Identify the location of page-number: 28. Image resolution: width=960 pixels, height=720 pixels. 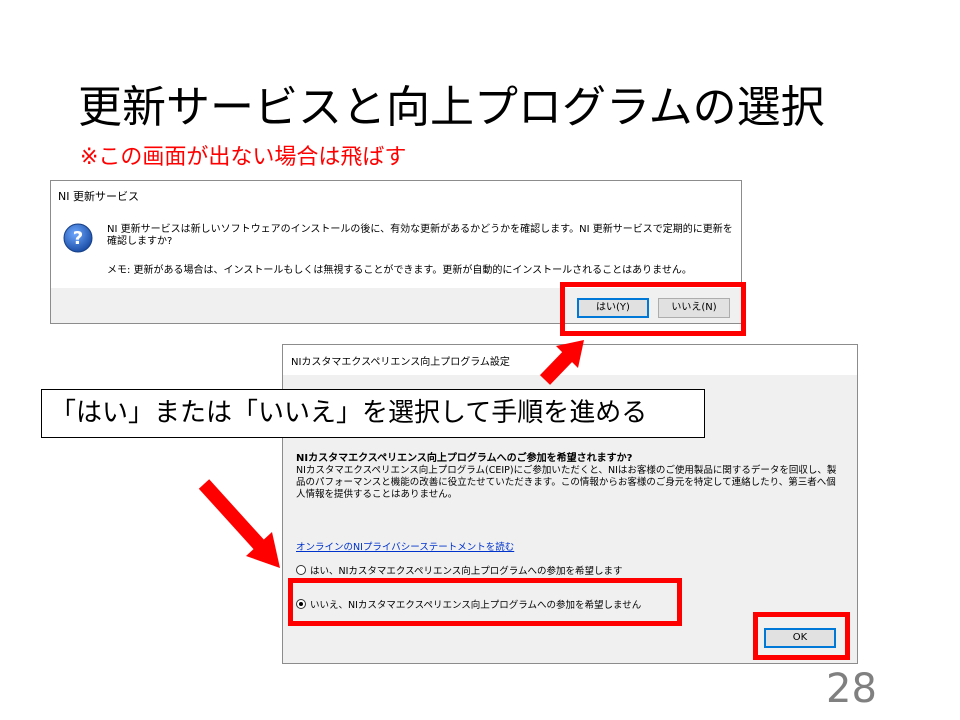
(851, 689).